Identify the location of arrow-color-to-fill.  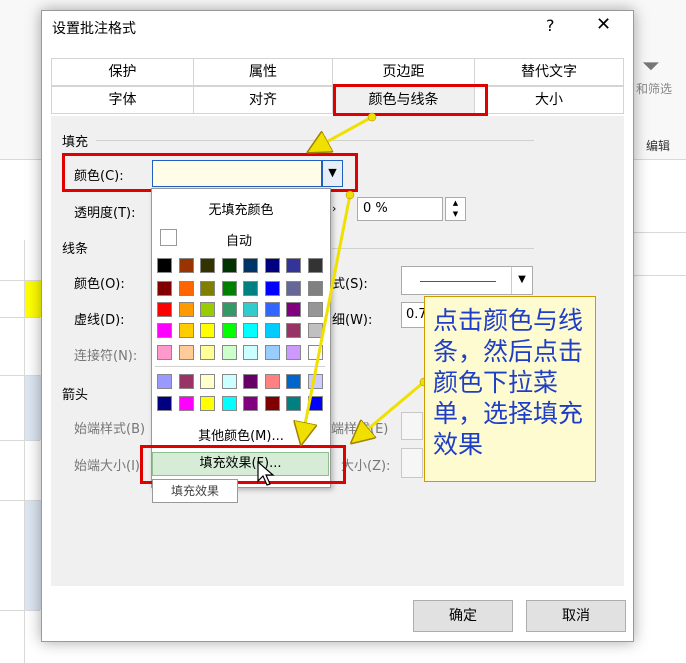
(327, 317).